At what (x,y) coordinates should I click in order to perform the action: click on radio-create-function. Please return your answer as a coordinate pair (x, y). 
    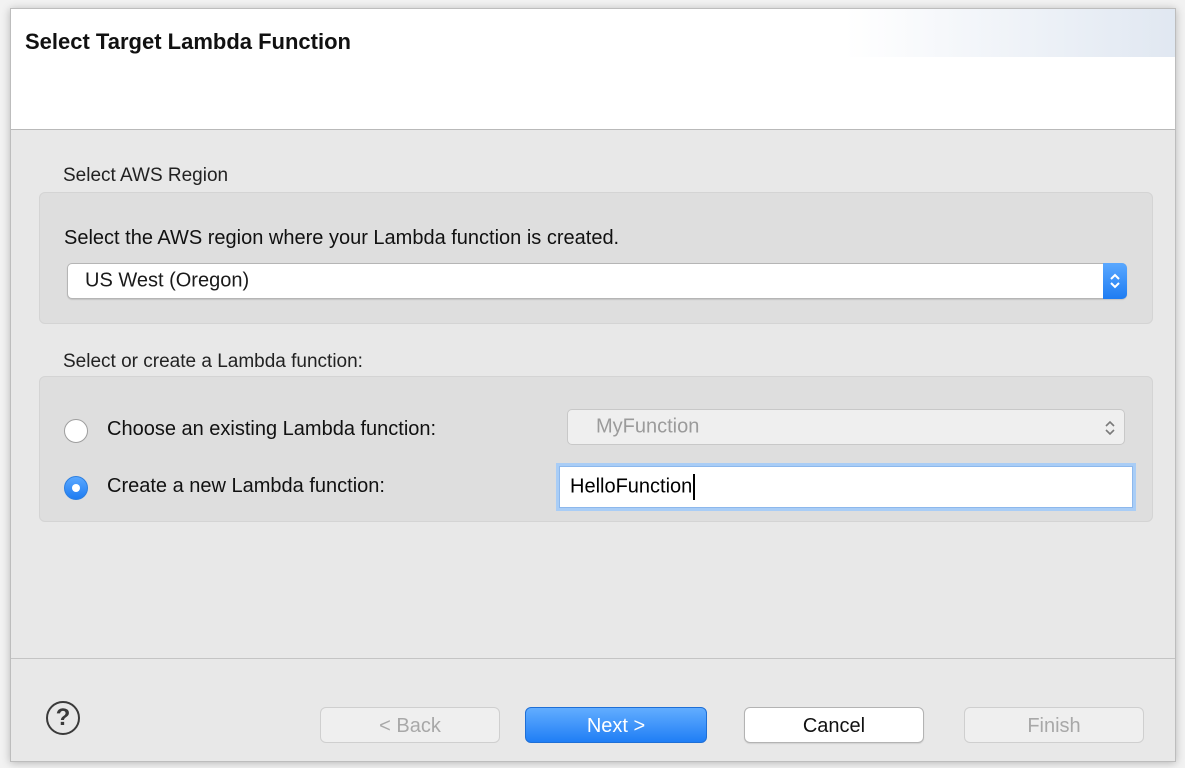
    Looking at the image, I should click on (76, 488).